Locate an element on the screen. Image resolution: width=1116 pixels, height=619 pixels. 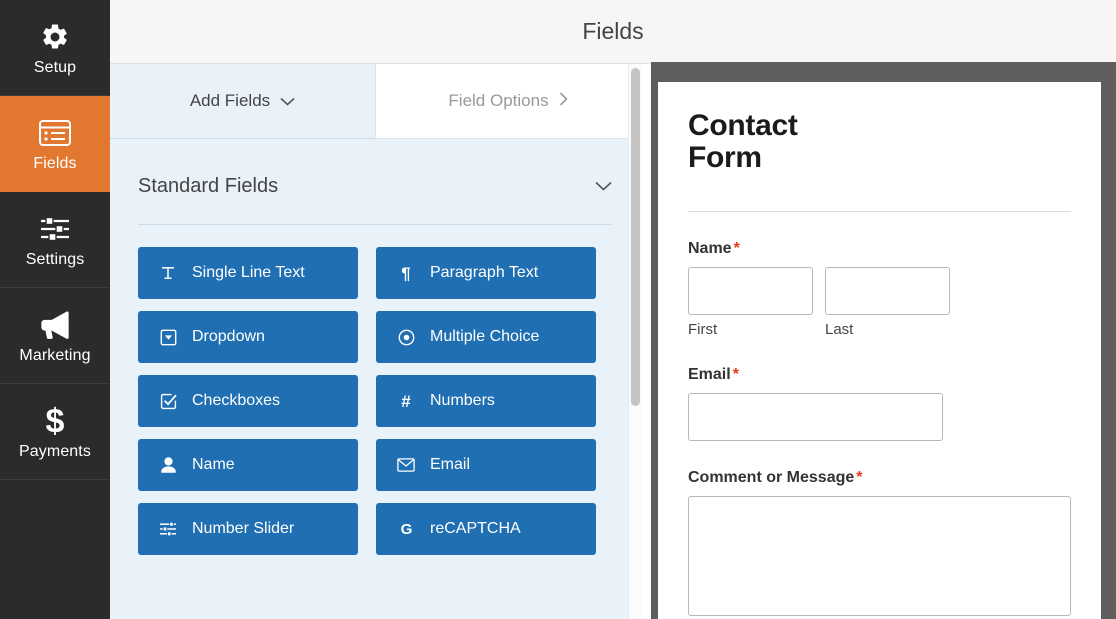
sidebar-item-payments: $ Payments is located at coordinates (55, 432).